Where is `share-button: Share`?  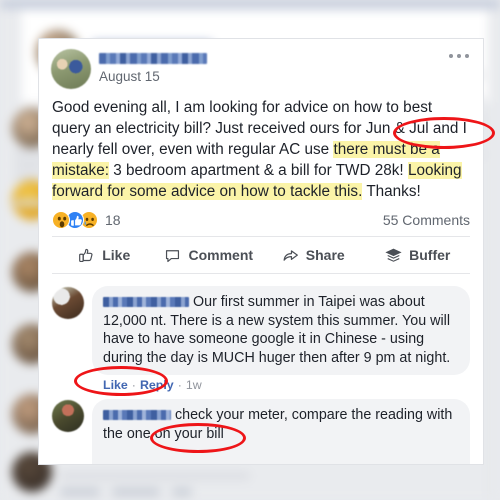
share-button: Share is located at coordinates (313, 255).